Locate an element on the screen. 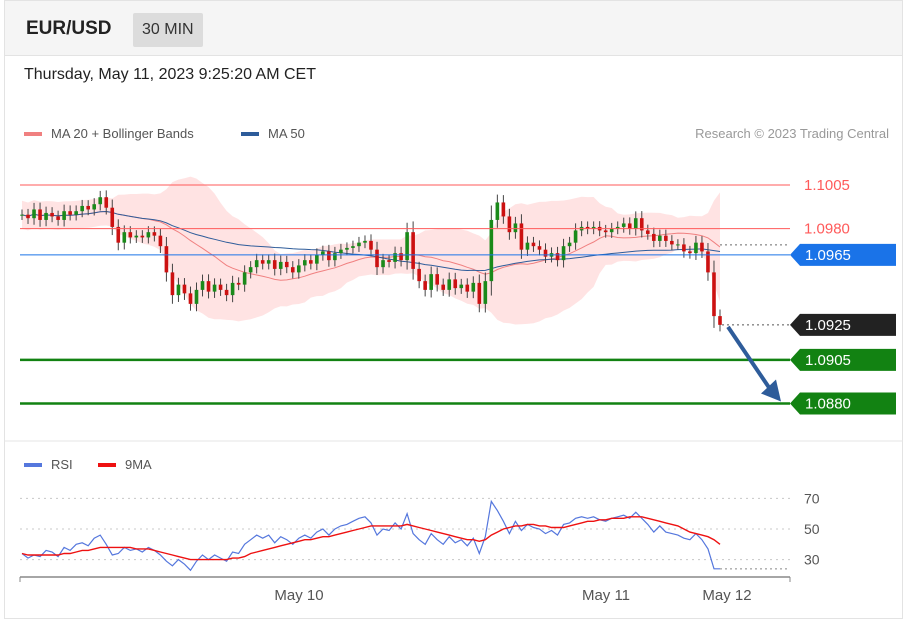 The height and width of the screenshot is (625, 907). resistance-label: 1.1005 is located at coordinates (827, 185).